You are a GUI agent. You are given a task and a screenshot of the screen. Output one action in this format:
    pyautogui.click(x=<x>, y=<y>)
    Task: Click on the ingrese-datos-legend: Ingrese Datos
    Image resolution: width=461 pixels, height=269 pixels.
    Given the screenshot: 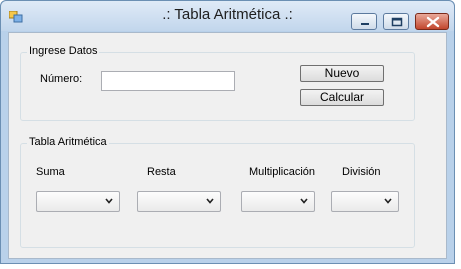 What is the action you would take?
    pyautogui.click(x=63, y=51)
    